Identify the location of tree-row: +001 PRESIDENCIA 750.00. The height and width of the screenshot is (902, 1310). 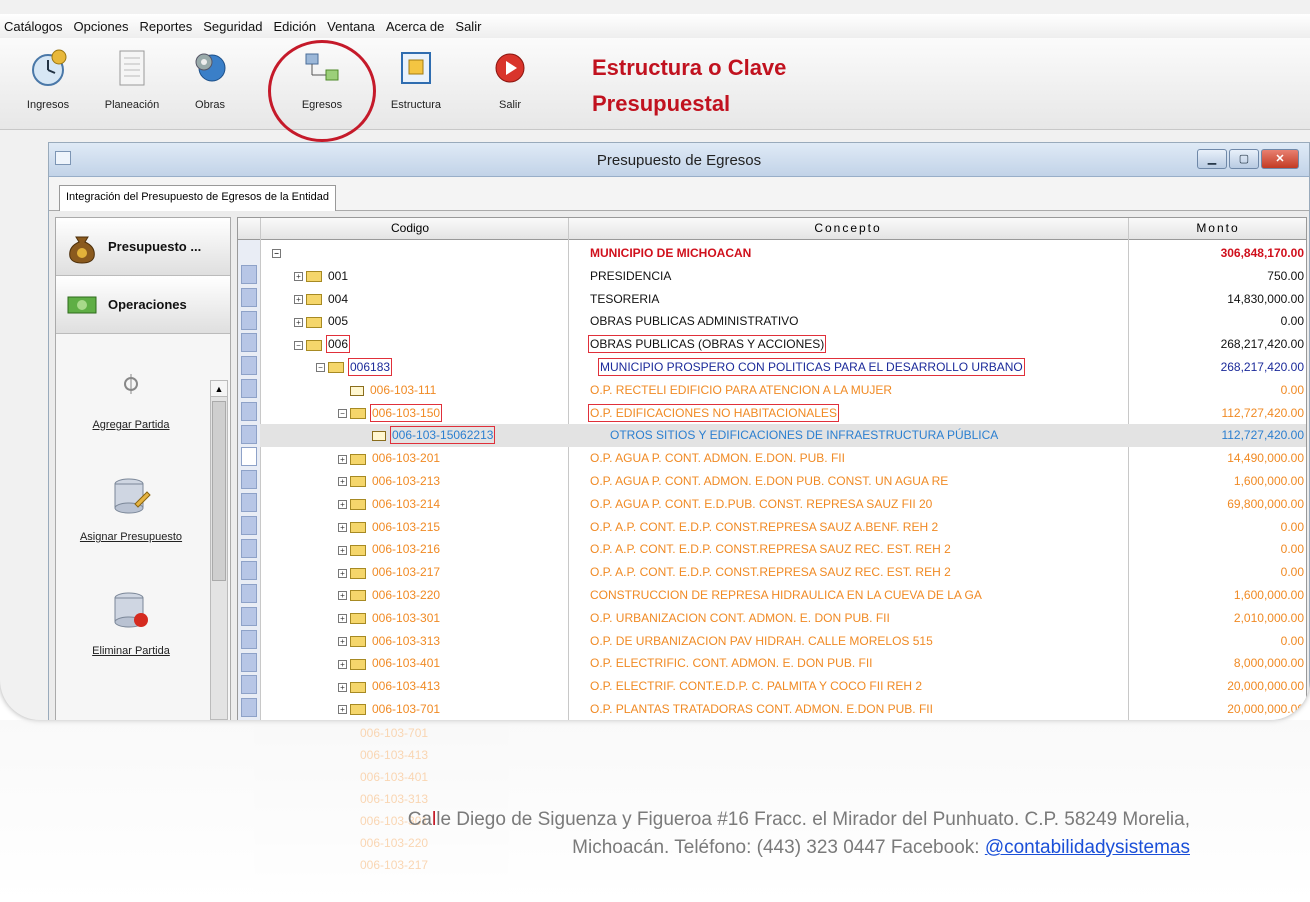
(783, 276).